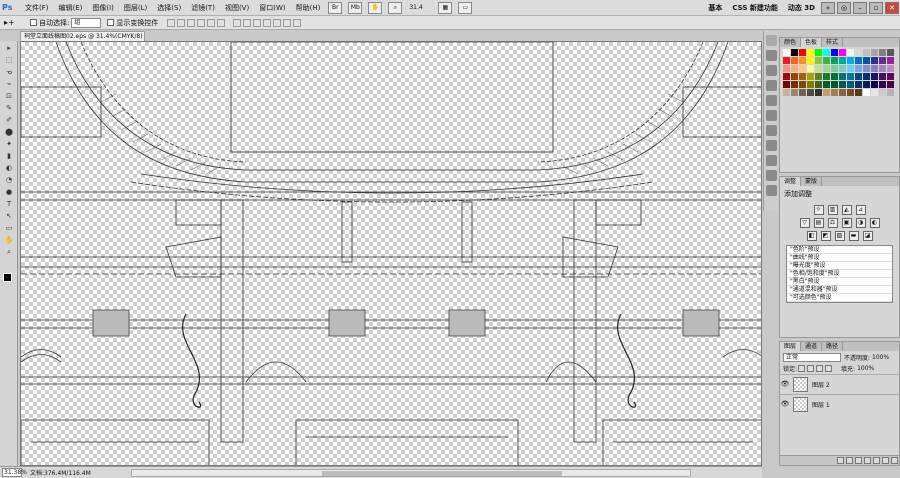 This screenshot has height=478, width=900. I want to click on close-icon: ✕, so click(892, 8).